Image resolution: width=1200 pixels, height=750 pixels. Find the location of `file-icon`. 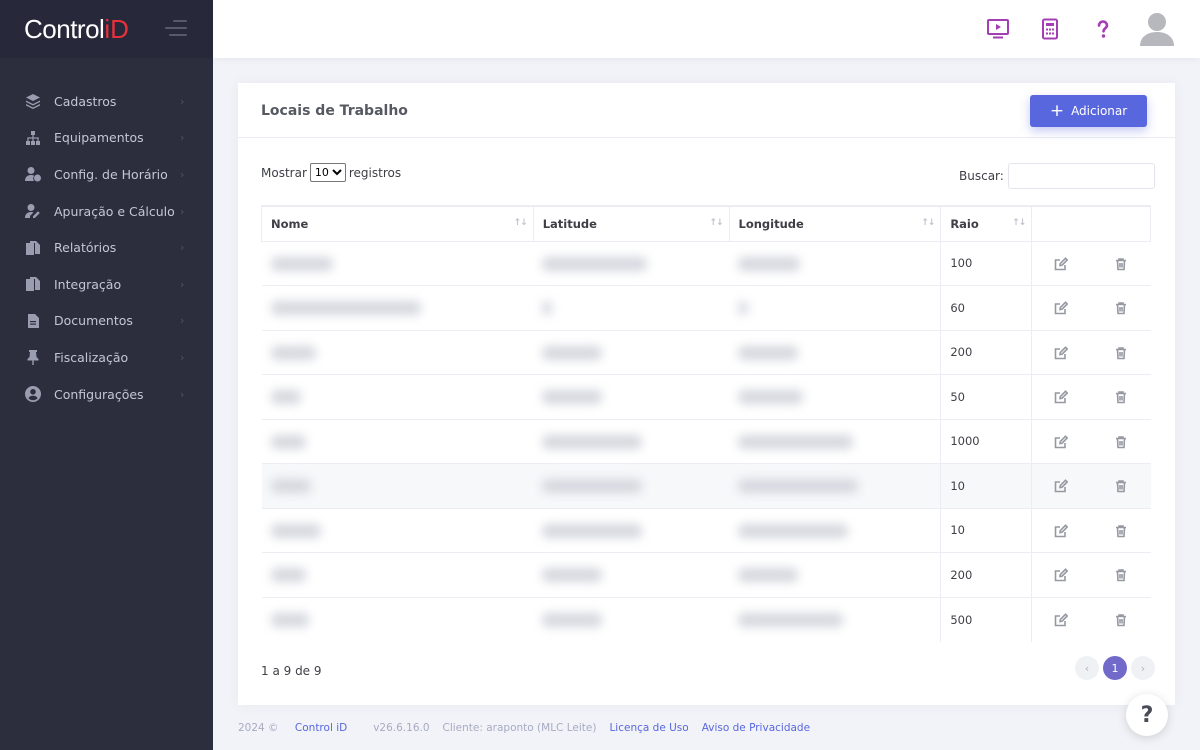

file-icon is located at coordinates (33, 321).